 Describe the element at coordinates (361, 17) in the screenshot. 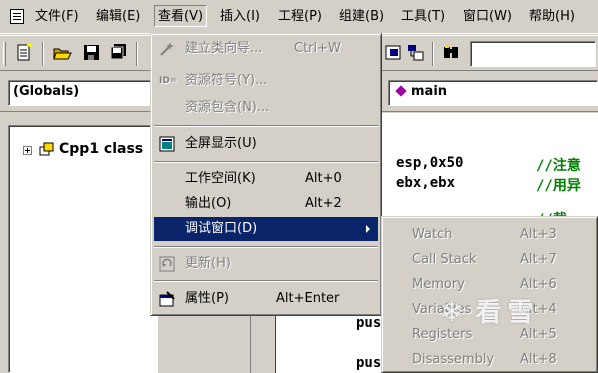

I see `menu-build: 组建(B)` at that location.